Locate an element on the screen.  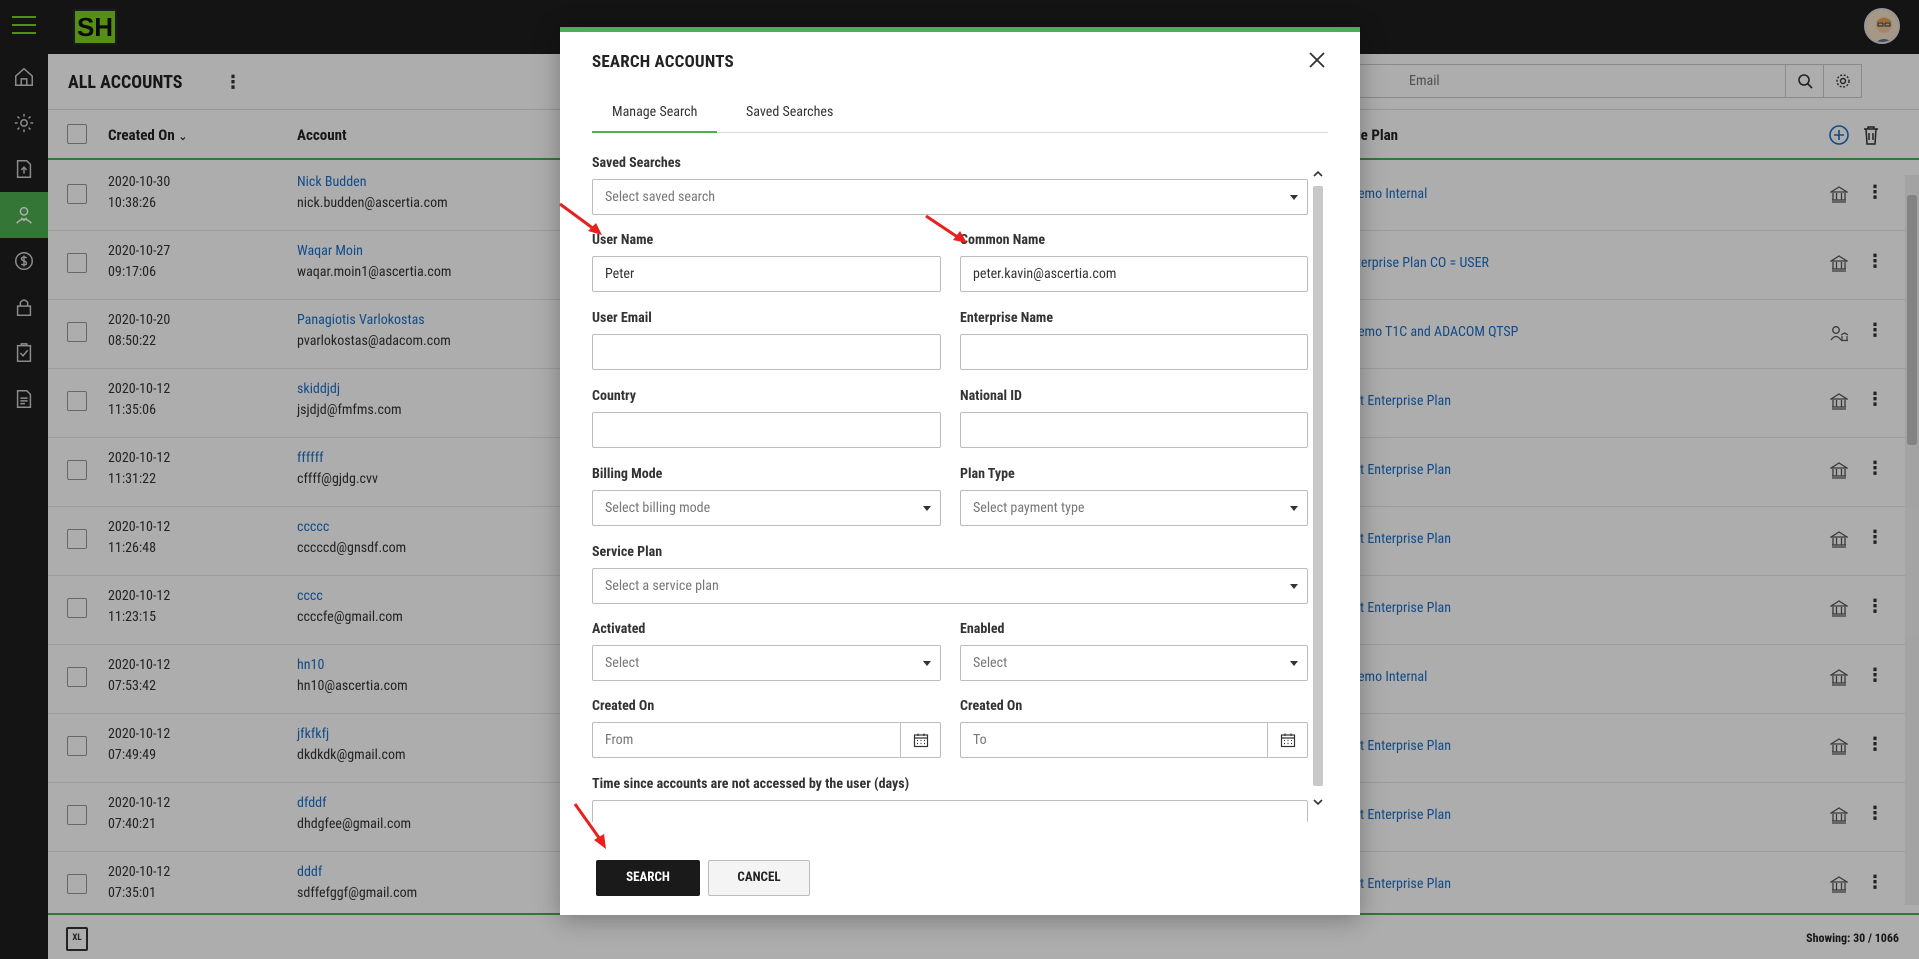
created-on-from-placeholder: From is located at coordinates (619, 740).